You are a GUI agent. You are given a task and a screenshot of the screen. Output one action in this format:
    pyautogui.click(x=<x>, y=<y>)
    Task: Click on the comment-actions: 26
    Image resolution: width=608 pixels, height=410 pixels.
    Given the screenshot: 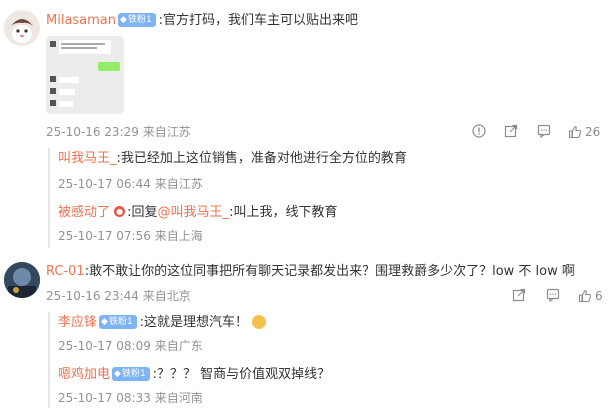 What is the action you would take?
    pyautogui.click(x=304, y=132)
    